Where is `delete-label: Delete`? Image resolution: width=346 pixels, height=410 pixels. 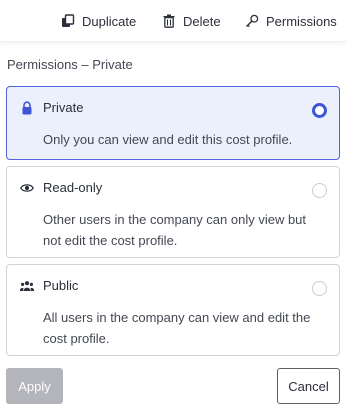 delete-label: Delete is located at coordinates (202, 21).